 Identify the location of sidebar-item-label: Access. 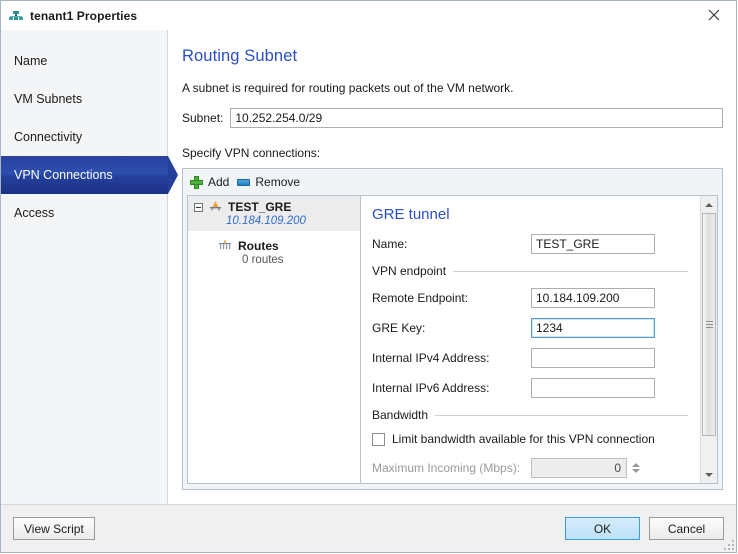
(34, 213).